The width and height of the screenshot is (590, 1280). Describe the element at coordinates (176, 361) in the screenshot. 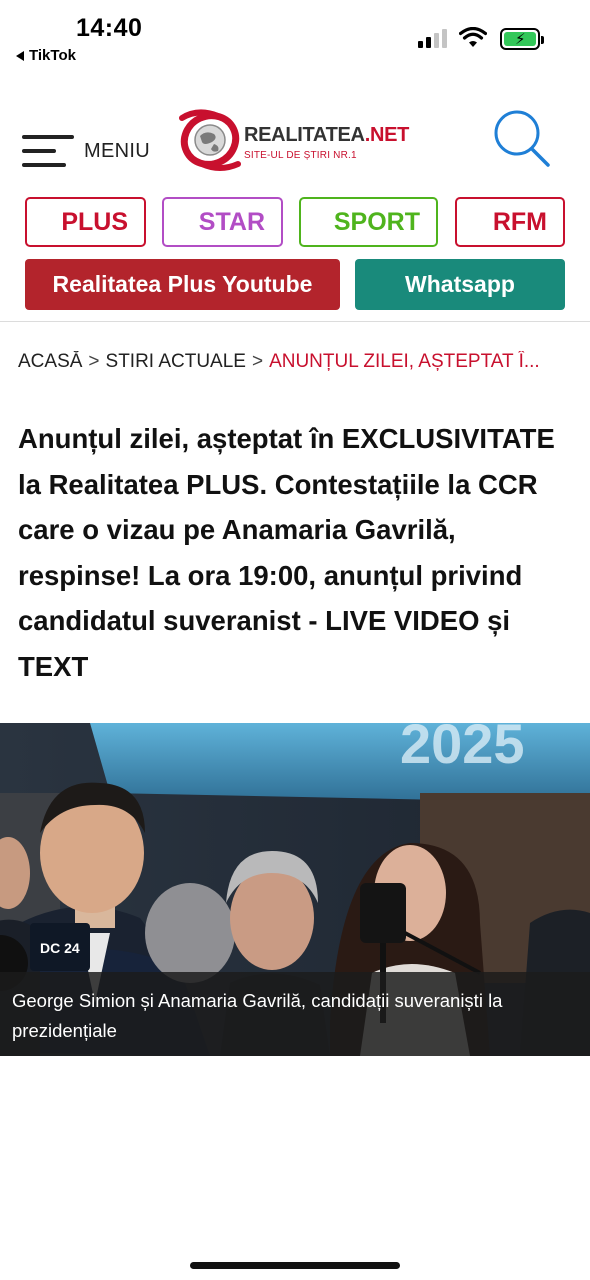

I see `breadcrumb-section-link: STIRI ACTUALE` at that location.